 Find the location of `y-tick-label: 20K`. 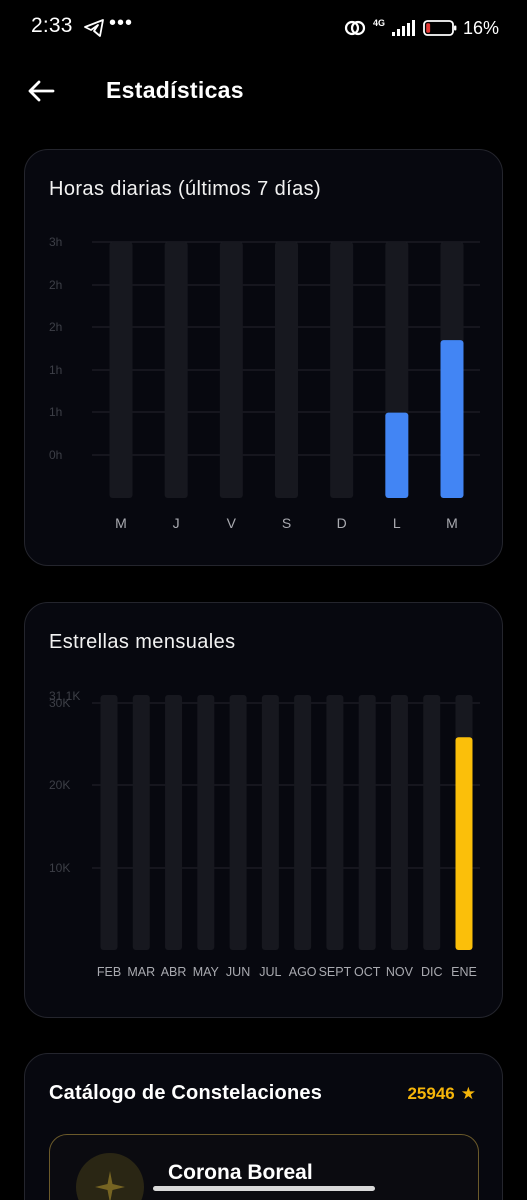

y-tick-label: 20K is located at coordinates (59, 785).